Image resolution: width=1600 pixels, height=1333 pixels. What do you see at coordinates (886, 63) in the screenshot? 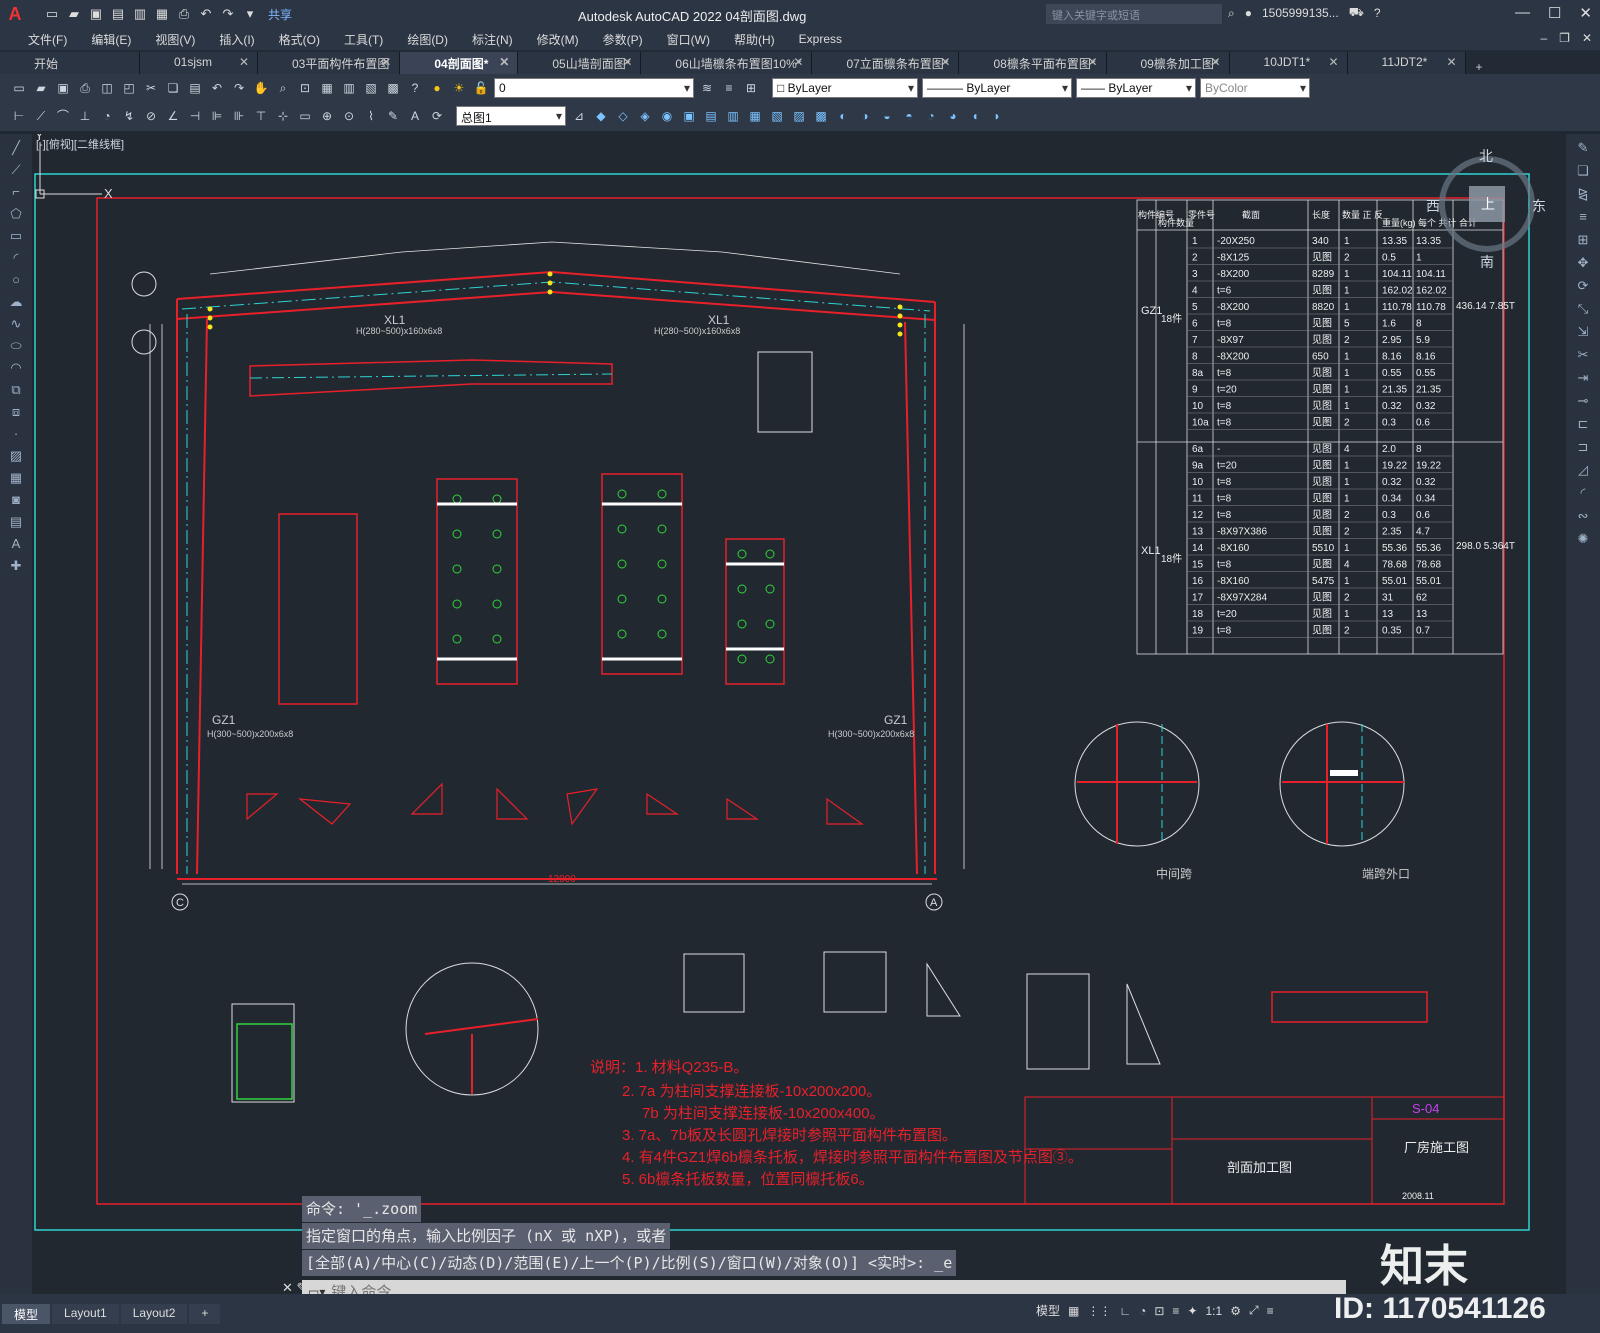
I see `tab-07: 07立面檩条布置图* ✕` at bounding box center [886, 63].